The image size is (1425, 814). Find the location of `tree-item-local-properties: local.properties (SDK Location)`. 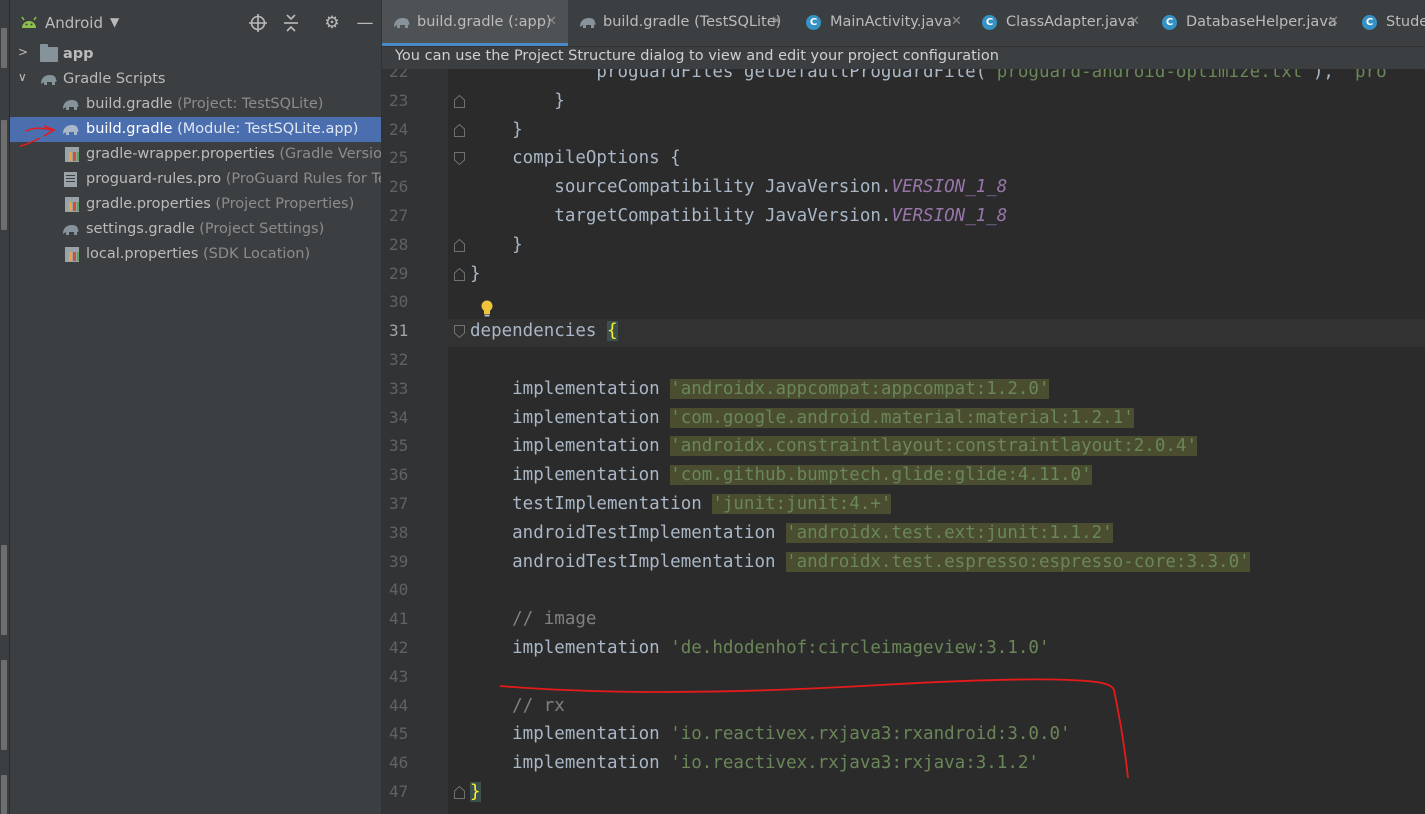

tree-item-local-properties: local.properties (SDK Location) is located at coordinates (195, 254).